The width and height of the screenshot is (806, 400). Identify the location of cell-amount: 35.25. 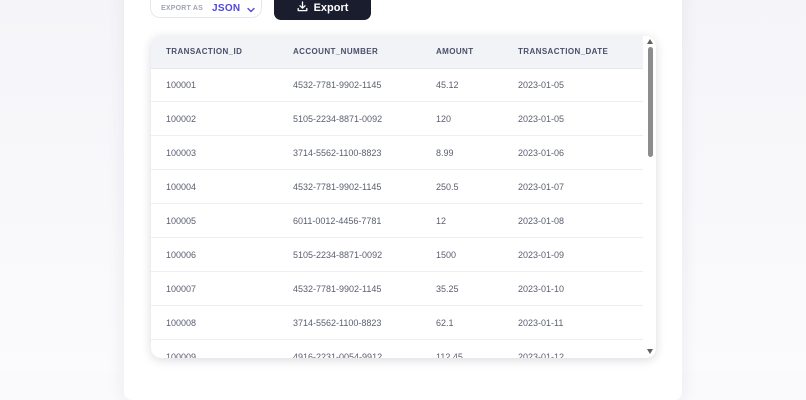
(447, 289).